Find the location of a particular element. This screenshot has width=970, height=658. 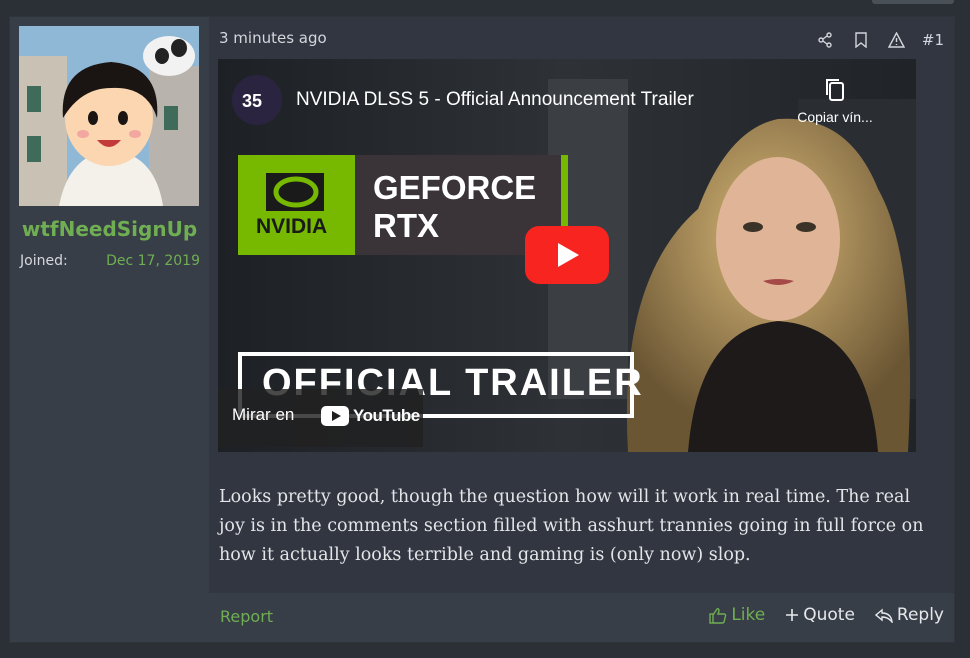

play-button is located at coordinates (567, 255).